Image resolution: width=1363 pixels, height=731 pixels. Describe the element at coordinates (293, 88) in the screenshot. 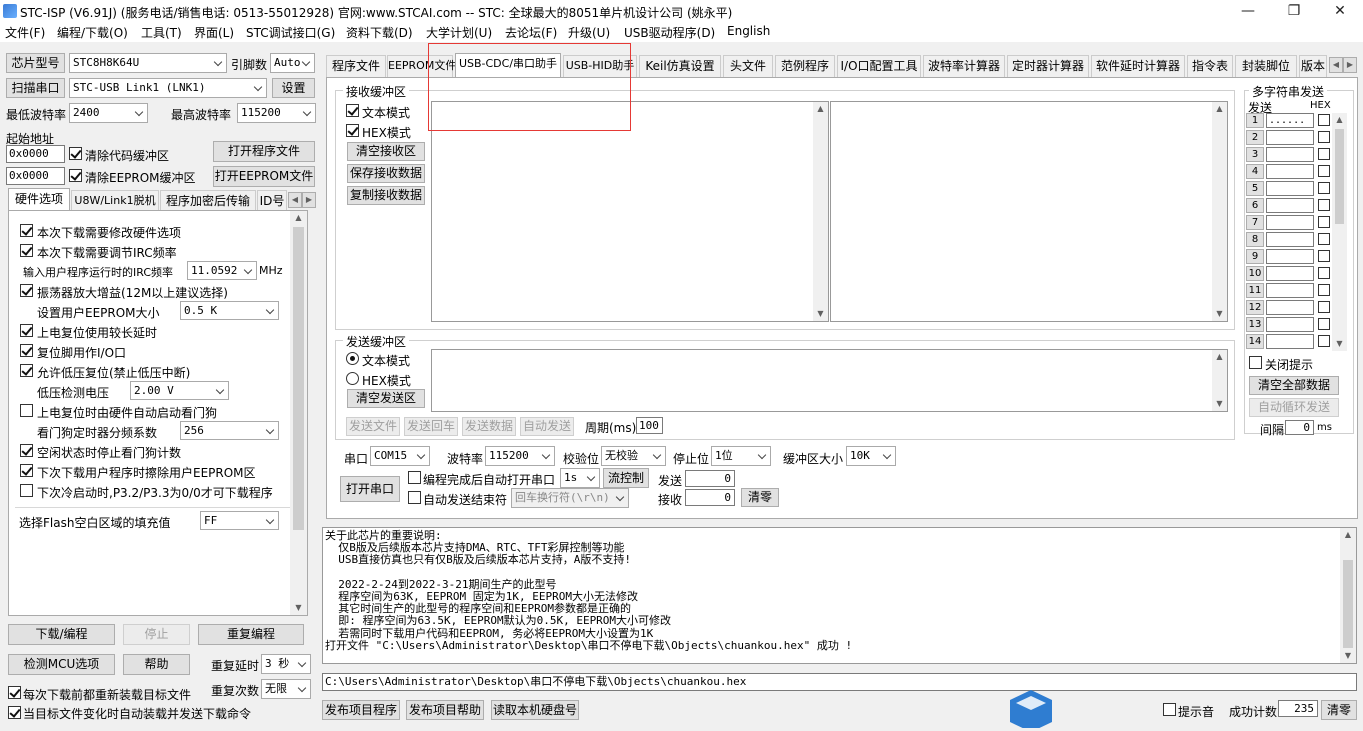

I see `port-settings-button: 设置` at that location.